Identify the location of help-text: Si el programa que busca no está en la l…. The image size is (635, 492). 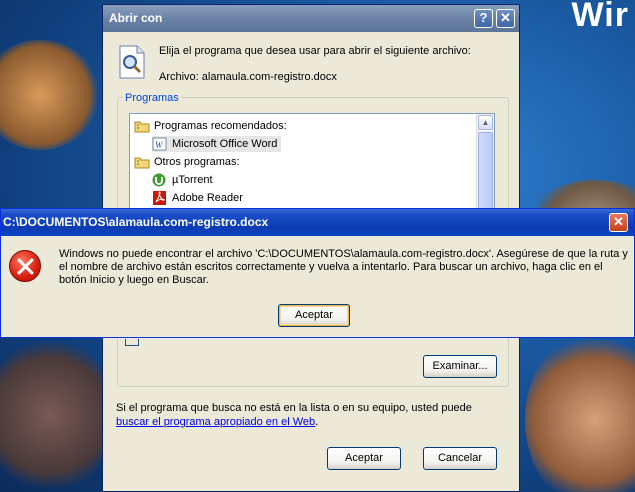
(294, 415).